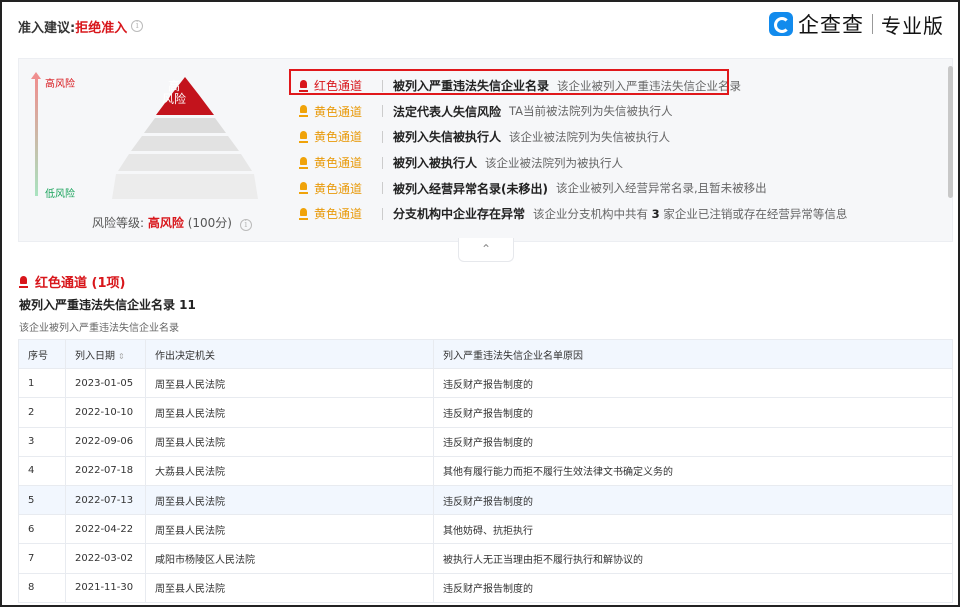 The height and width of the screenshot is (607, 960). I want to click on cell-index: 1, so click(42, 383).